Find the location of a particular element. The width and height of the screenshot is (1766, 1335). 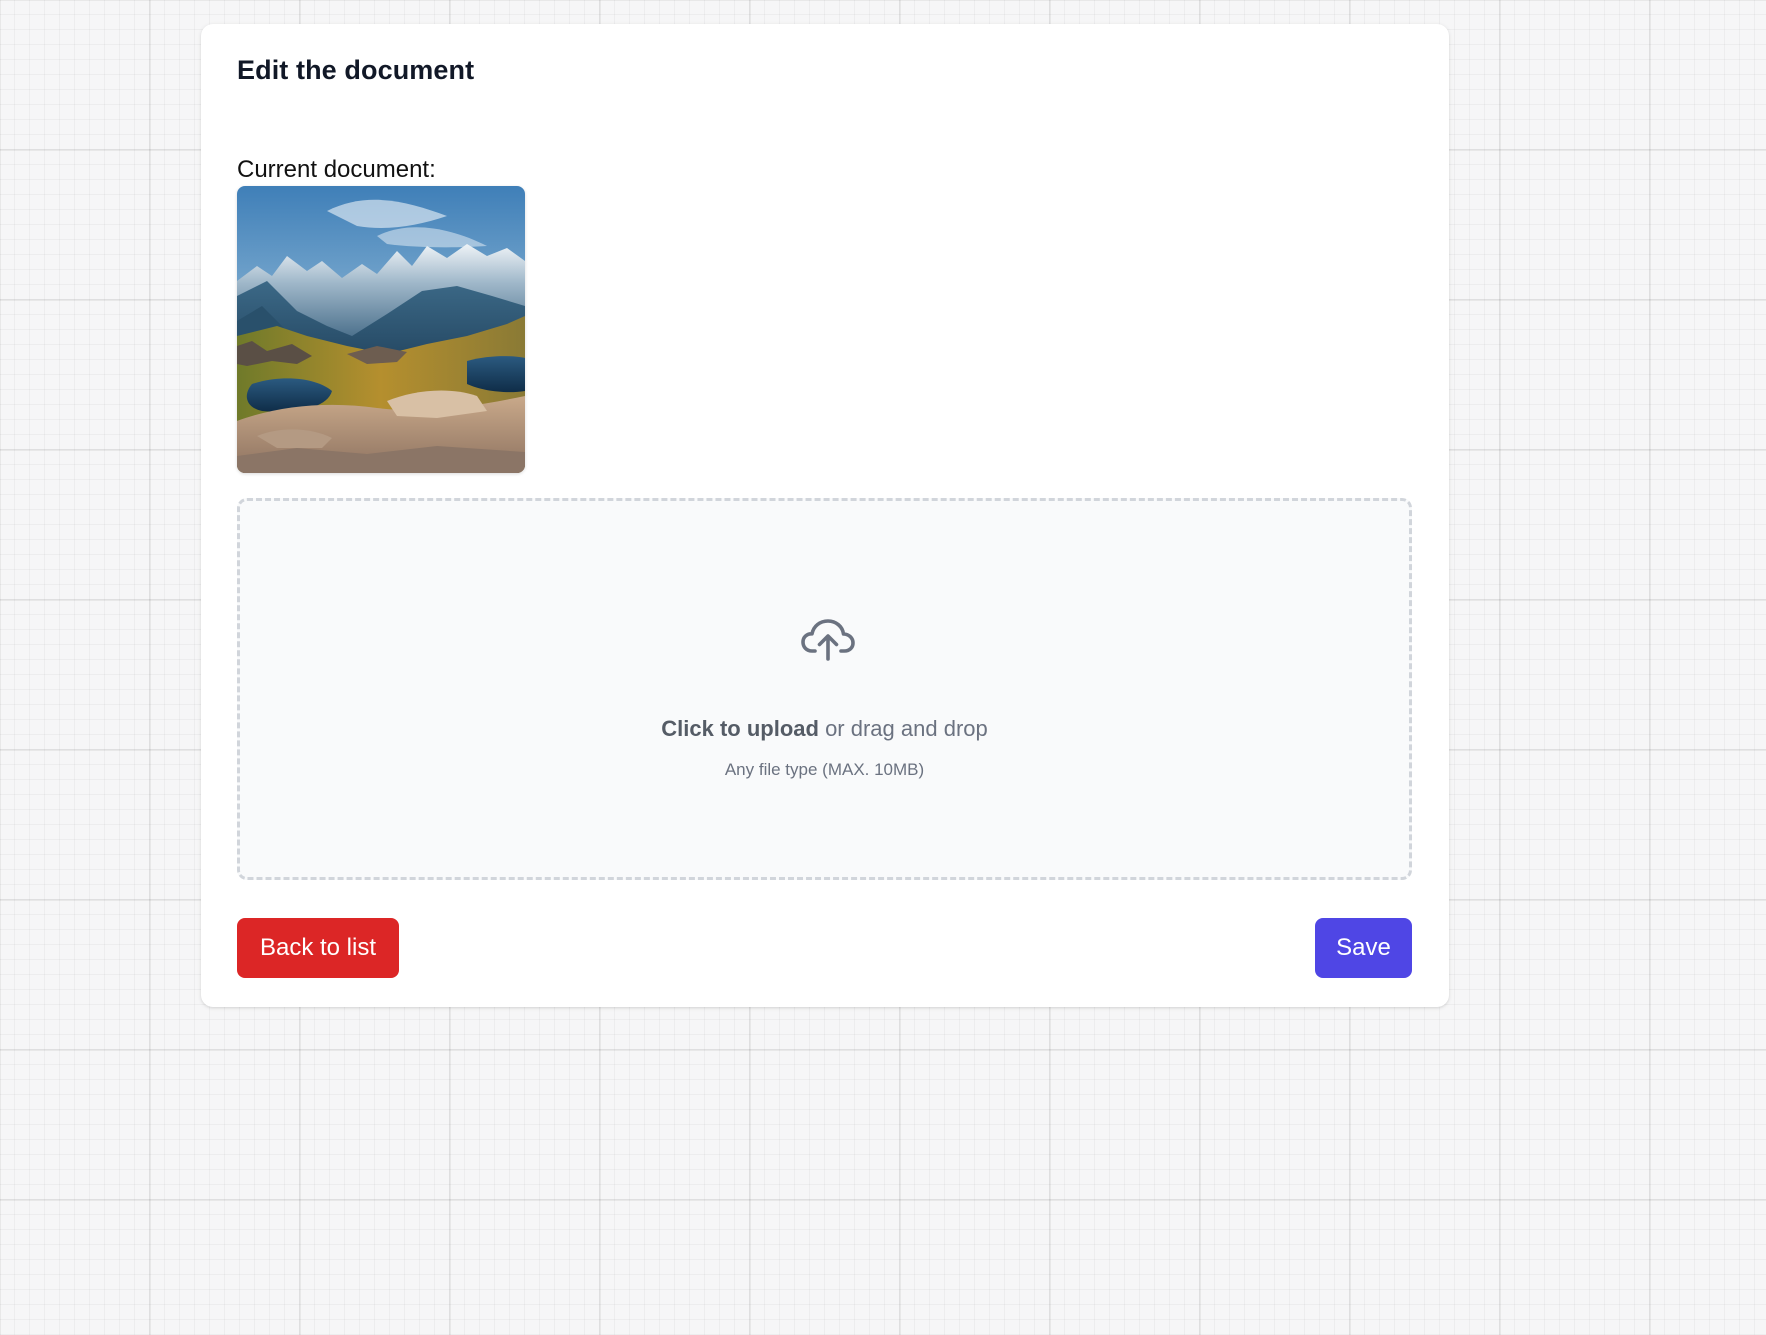

upload-instructions: Click to upload or drag and drop is located at coordinates (824, 729).